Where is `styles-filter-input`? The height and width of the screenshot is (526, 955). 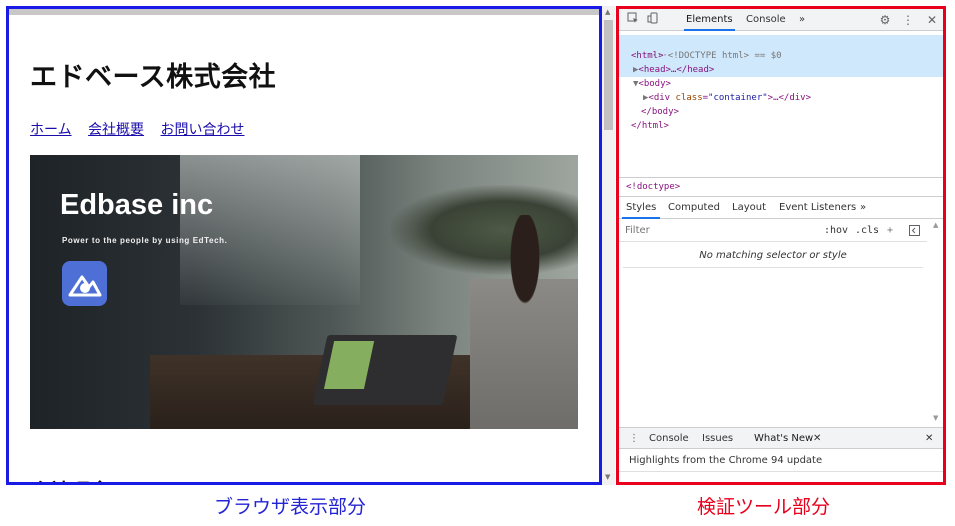 styles-filter-input is located at coordinates (715, 230).